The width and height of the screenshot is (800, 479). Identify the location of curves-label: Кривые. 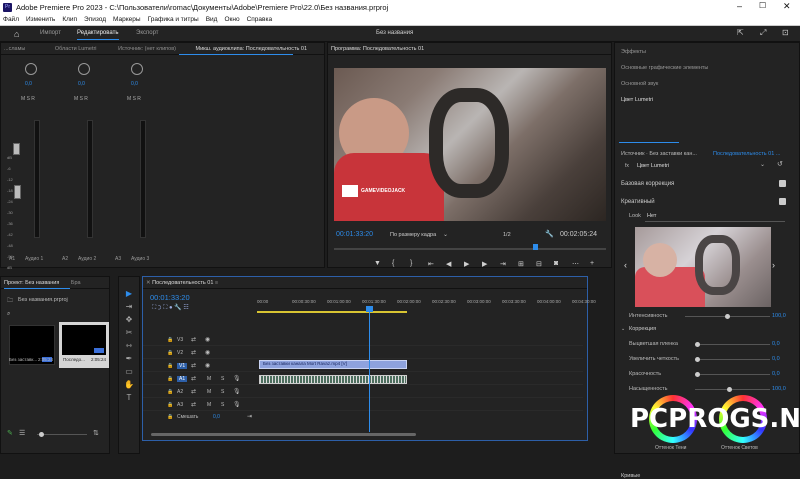
(630, 476).